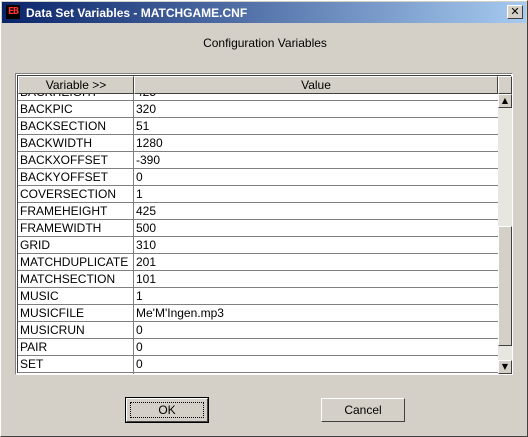  Describe the element at coordinates (76, 330) in the screenshot. I see `variable-cell: MUSICRUN` at that location.